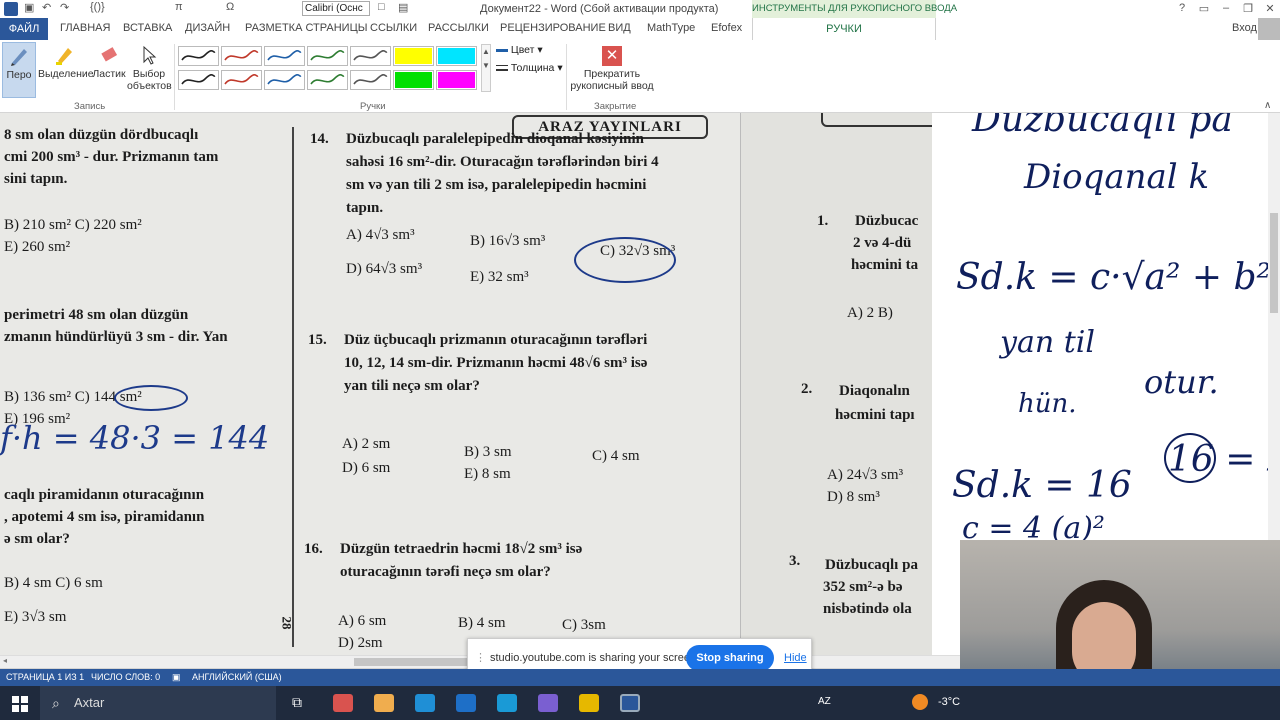 This screenshot has width=1280, height=720. Describe the element at coordinates (1244, 28) in the screenshot. I see `sign-in-link: Вход` at that location.